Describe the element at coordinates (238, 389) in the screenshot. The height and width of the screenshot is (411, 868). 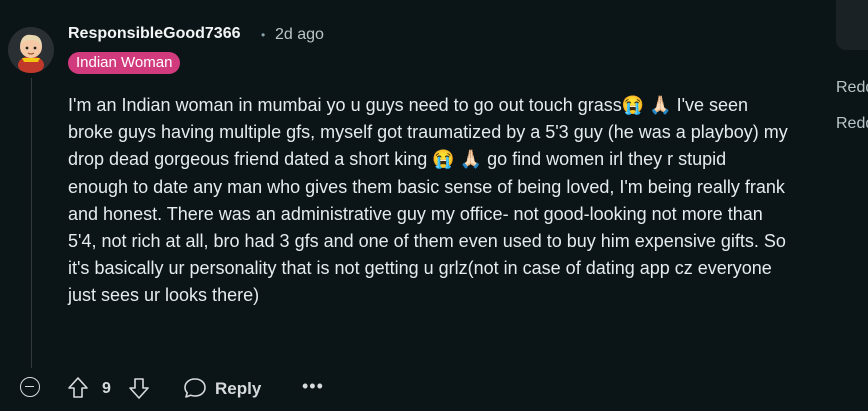
I see `reply-button: Reply` at that location.